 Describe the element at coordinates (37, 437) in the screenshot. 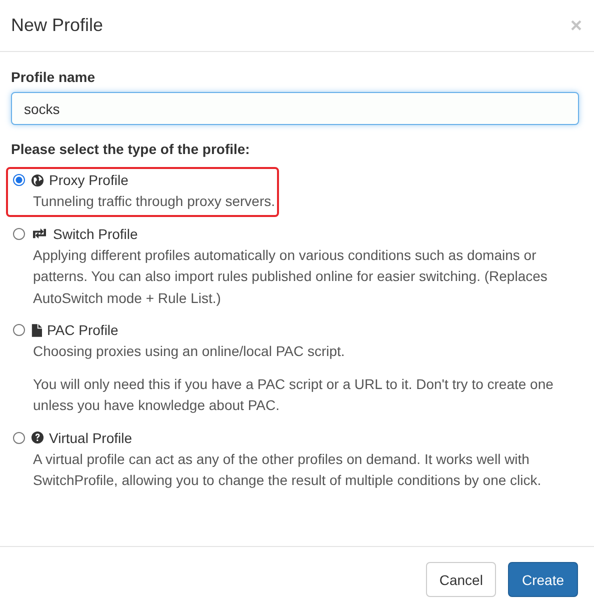

I see `question-icon` at that location.